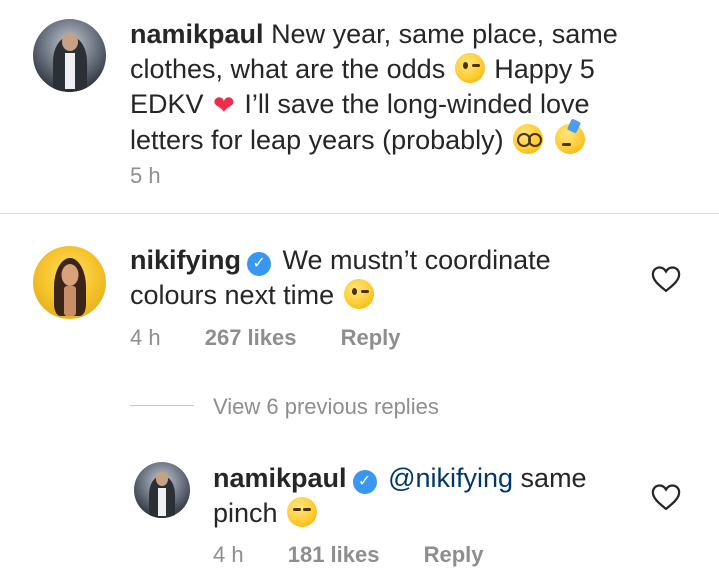 Image resolution: width=719 pixels, height=579 pixels. What do you see at coordinates (334, 554) in the screenshot?
I see `likes-count: 181 likes` at bounding box center [334, 554].